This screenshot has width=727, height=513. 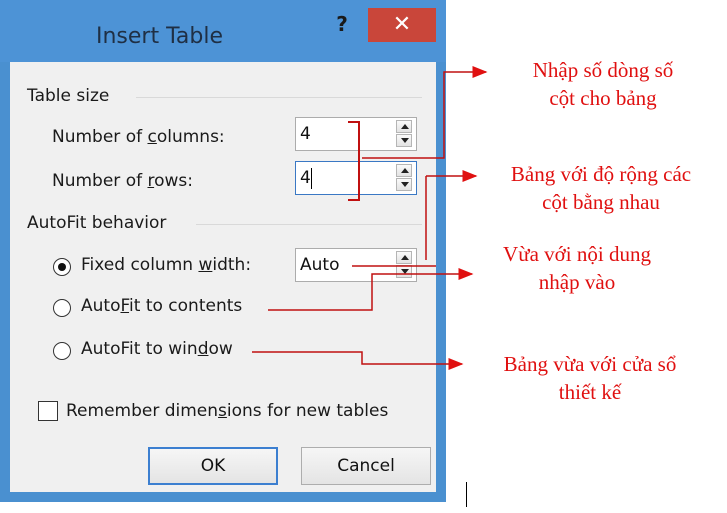 What do you see at coordinates (342, 24) in the screenshot?
I see `help-button: ?` at bounding box center [342, 24].